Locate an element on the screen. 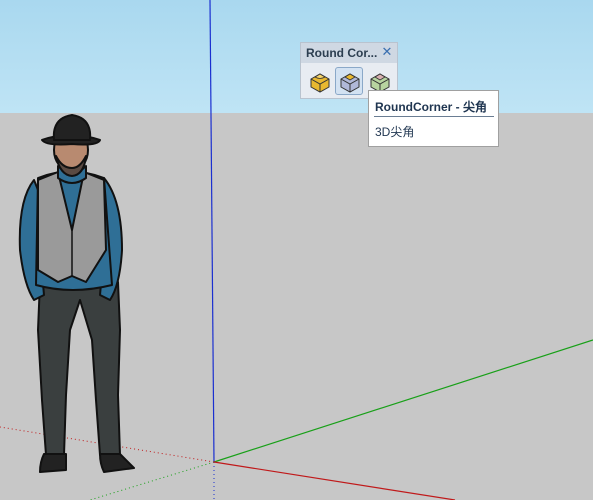 Image resolution: width=593 pixels, height=500 pixels. tooltip: RoundCorner - 尖角 3D尖角 is located at coordinates (433, 118).